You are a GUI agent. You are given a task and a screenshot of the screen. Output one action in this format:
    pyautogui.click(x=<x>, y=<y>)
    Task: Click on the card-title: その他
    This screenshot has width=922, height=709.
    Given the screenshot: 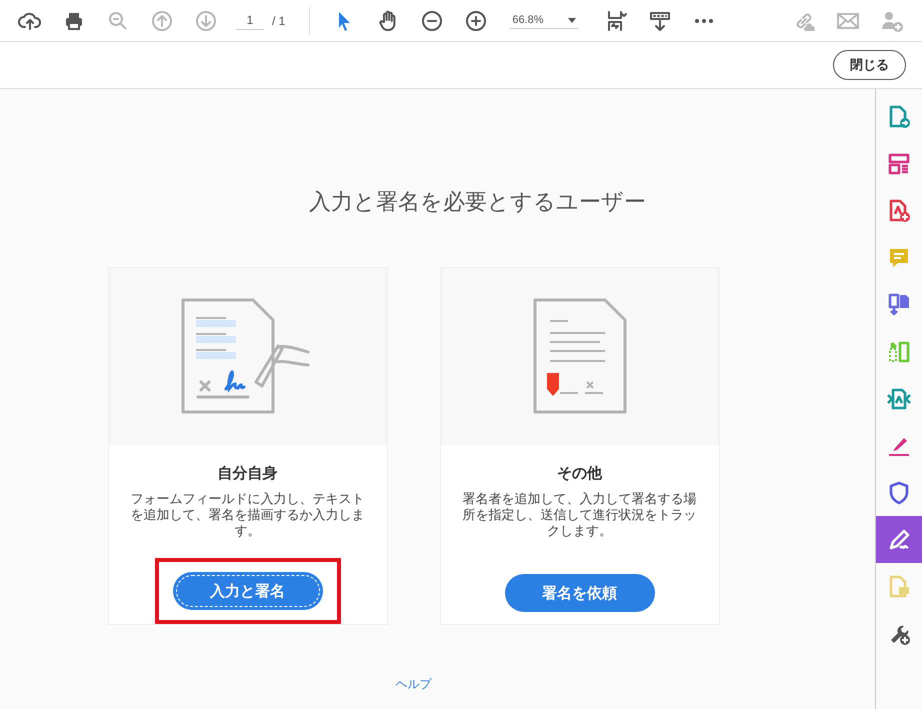 What is the action you would take?
    pyautogui.click(x=579, y=473)
    